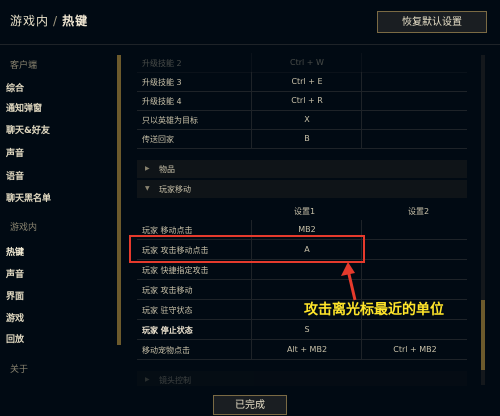 The image size is (500, 416). What do you see at coordinates (414, 349) in the screenshot?
I see `key2-cell: Ctrl + MB2` at bounding box center [414, 349].